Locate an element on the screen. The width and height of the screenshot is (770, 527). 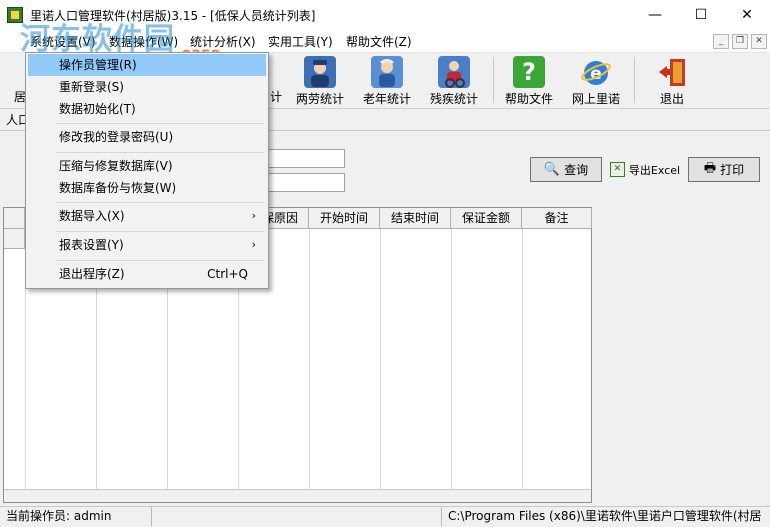
police-officer-icon is located at coordinates (320, 72).